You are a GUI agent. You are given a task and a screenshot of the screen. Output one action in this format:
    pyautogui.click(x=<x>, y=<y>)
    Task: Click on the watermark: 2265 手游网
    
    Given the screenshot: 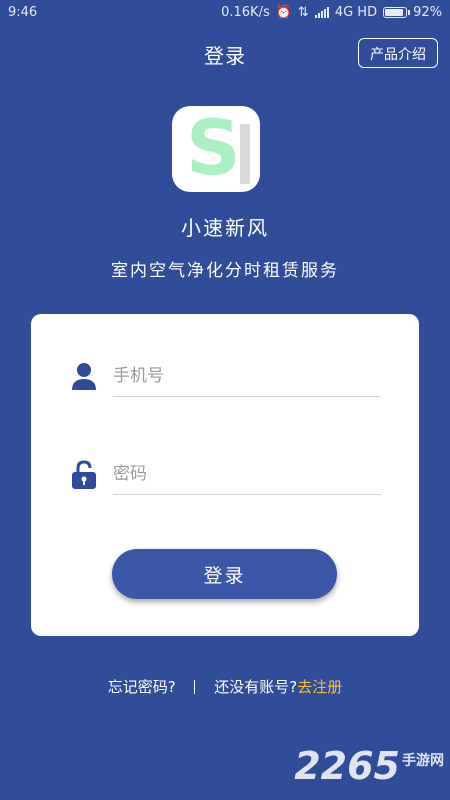 What is the action you would take?
    pyautogui.click(x=369, y=766)
    